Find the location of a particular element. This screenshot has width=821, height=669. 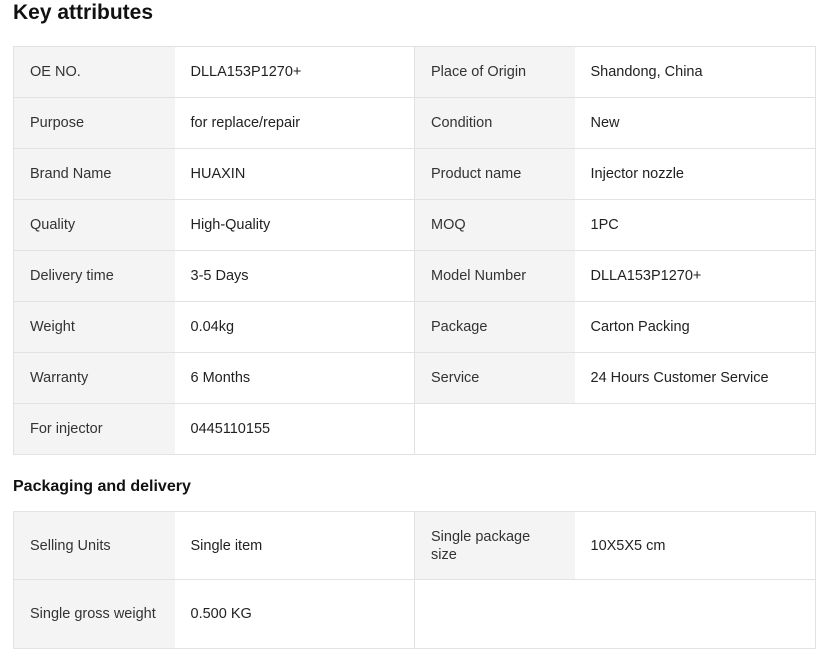

attribute-label: Selling Units is located at coordinates (94, 545).